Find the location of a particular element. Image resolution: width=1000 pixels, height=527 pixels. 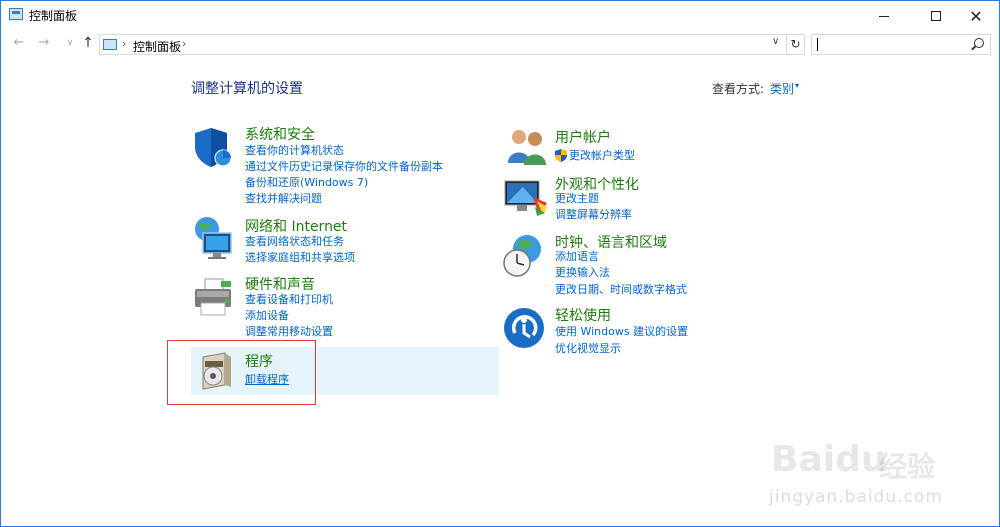

minimize-button is located at coordinates (884, 16).